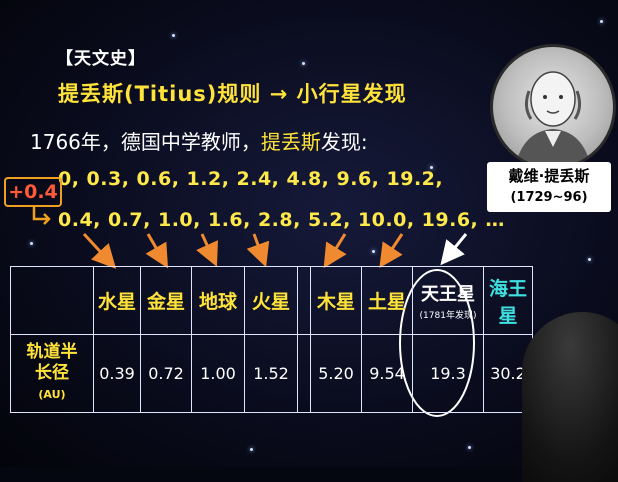  What do you see at coordinates (117, 373) in the screenshot?
I see `orbit-value-cell: 0.39` at bounding box center [117, 373].